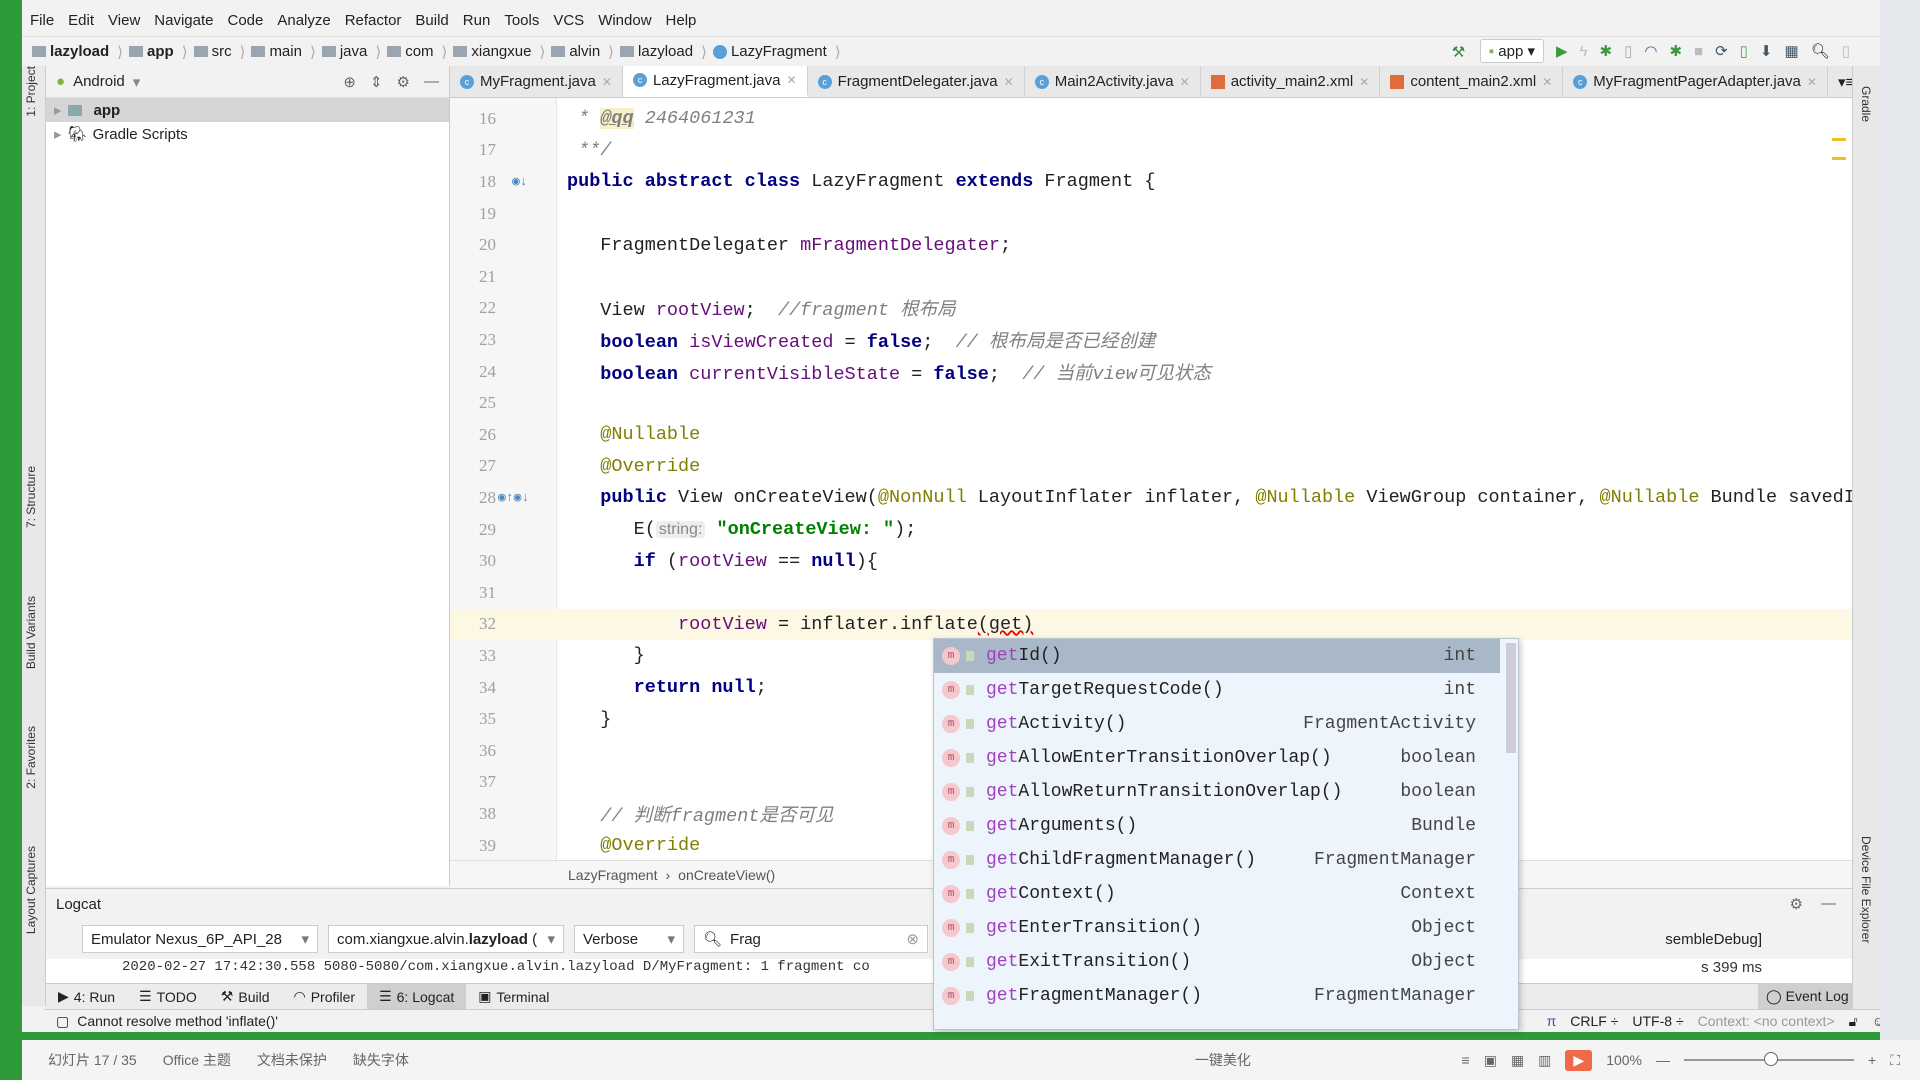  What do you see at coordinates (726, 875) in the screenshot?
I see `crumb-method: onCreateView()` at bounding box center [726, 875].